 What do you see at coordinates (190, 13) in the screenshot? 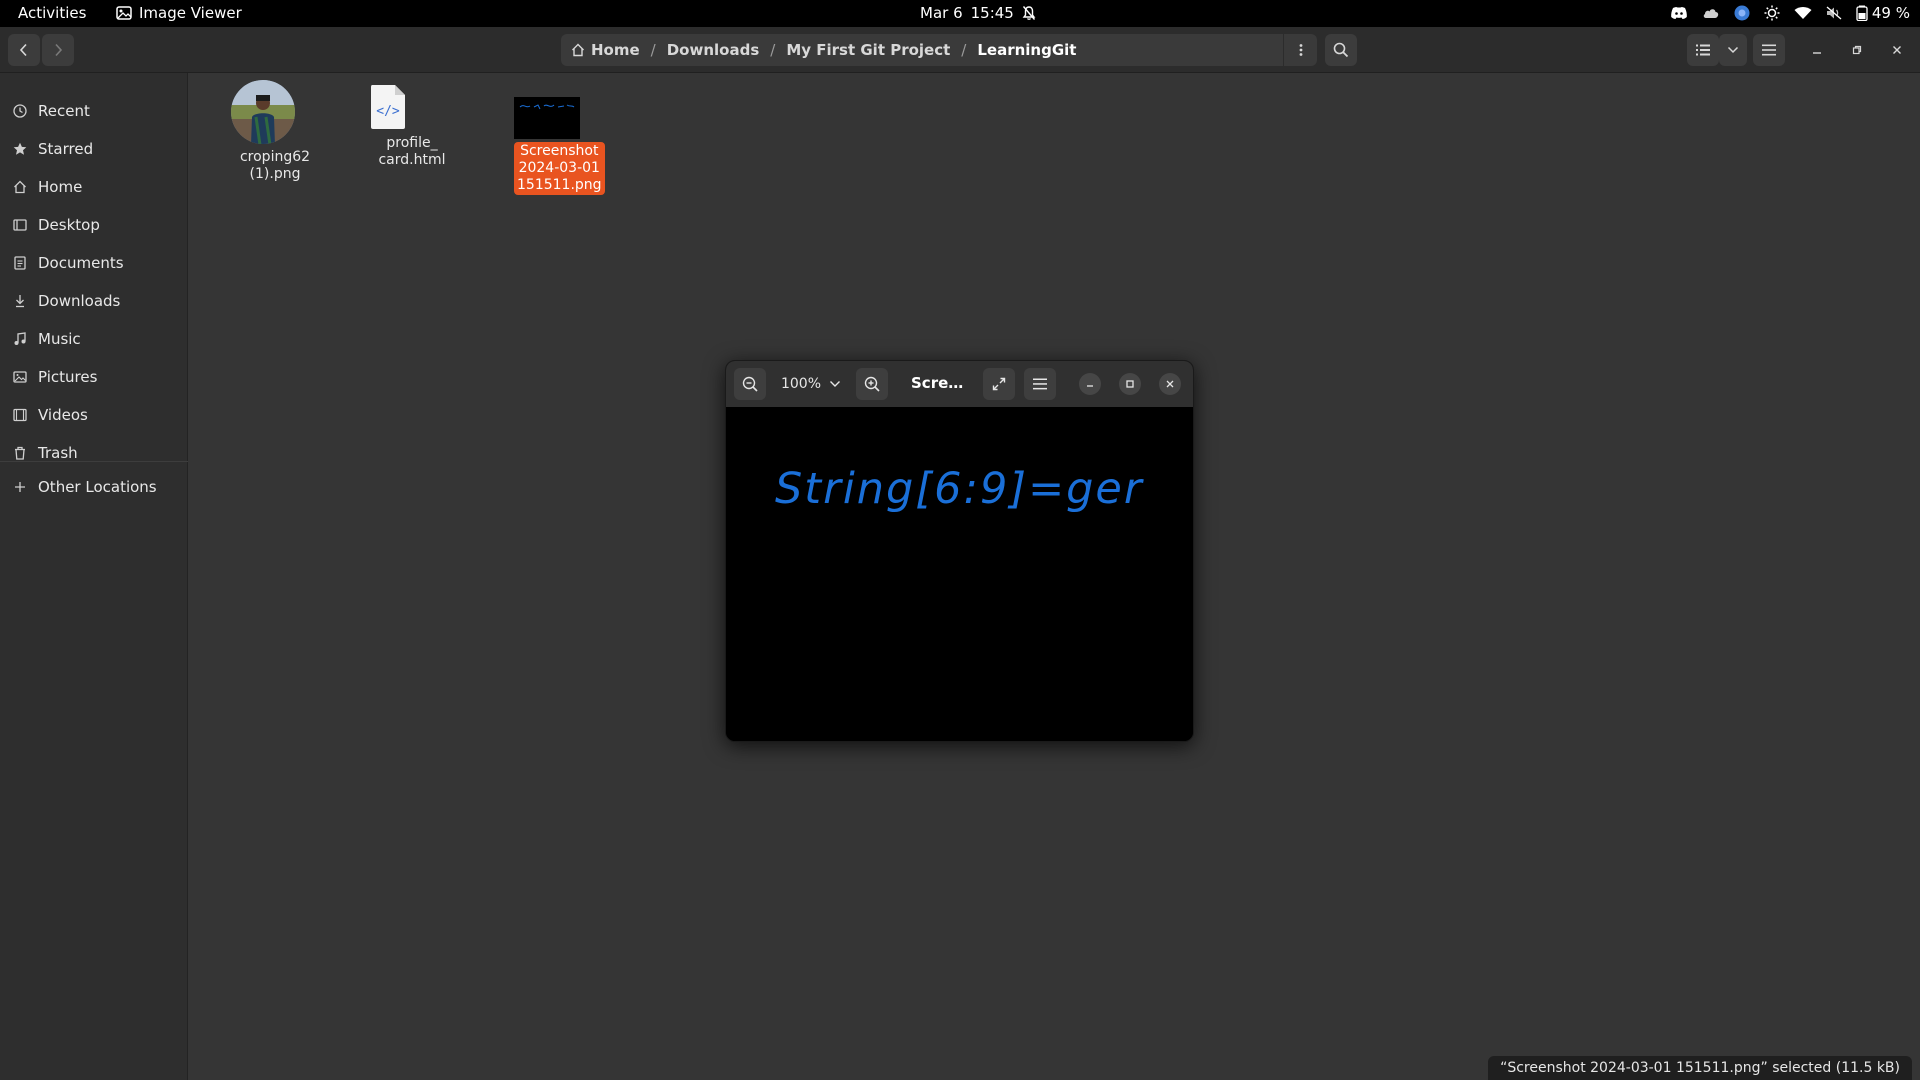
I see `app-name: Image Viewer` at bounding box center [190, 13].